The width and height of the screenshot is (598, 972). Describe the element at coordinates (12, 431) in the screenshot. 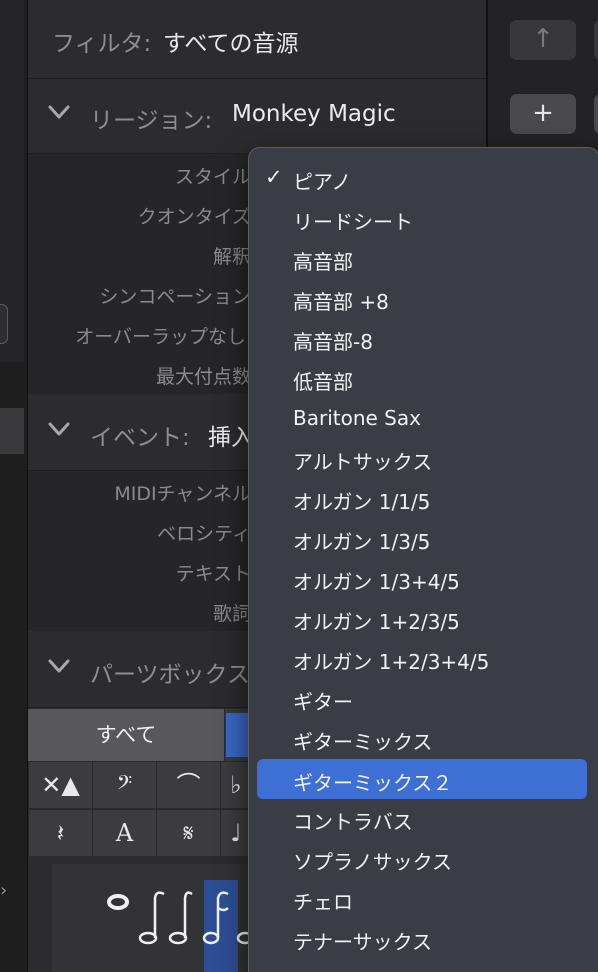

I see `left-panel-selection` at that location.